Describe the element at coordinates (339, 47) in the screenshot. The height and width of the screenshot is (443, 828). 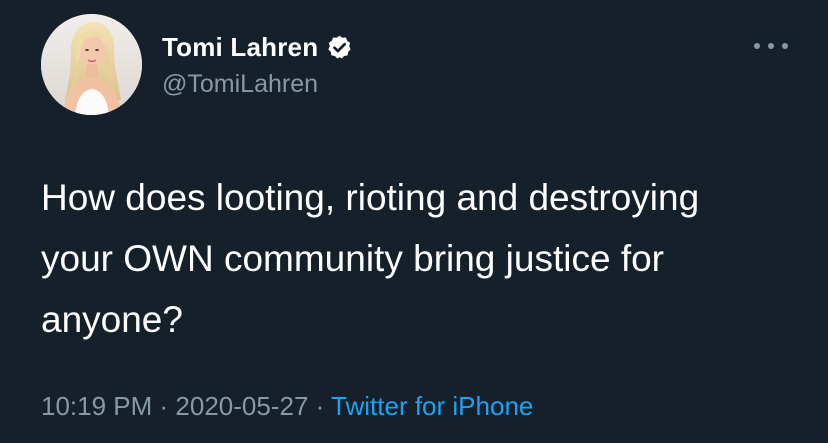
I see `verified-badge-icon` at that location.